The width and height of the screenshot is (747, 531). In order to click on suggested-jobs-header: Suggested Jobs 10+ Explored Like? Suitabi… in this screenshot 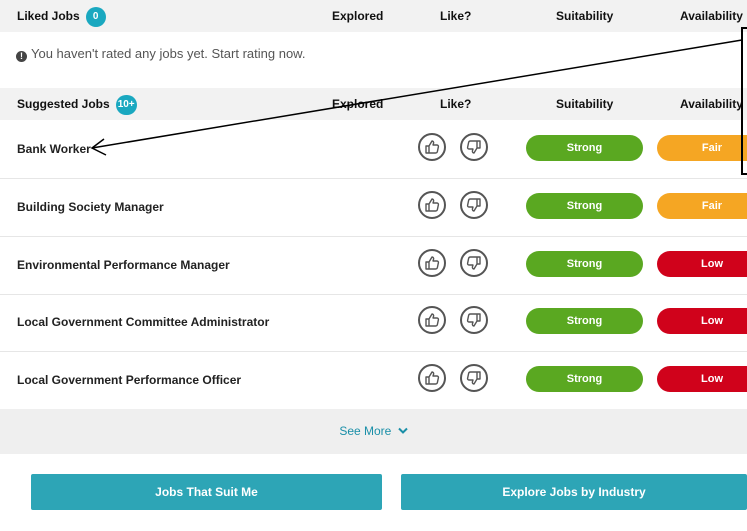, I will do `click(373, 104)`.